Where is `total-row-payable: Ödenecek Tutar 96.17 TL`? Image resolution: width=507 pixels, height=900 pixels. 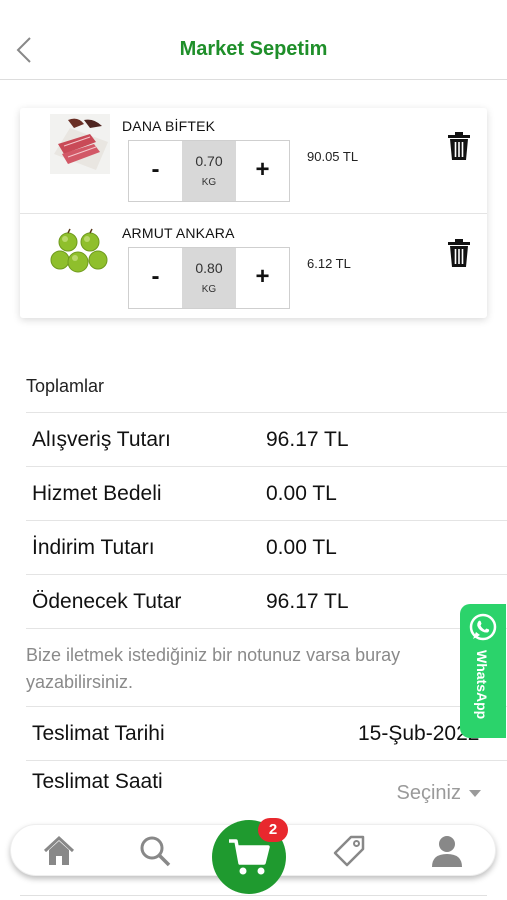
total-row-payable: Ödenecek Tutar 96.17 TL is located at coordinates (266, 601).